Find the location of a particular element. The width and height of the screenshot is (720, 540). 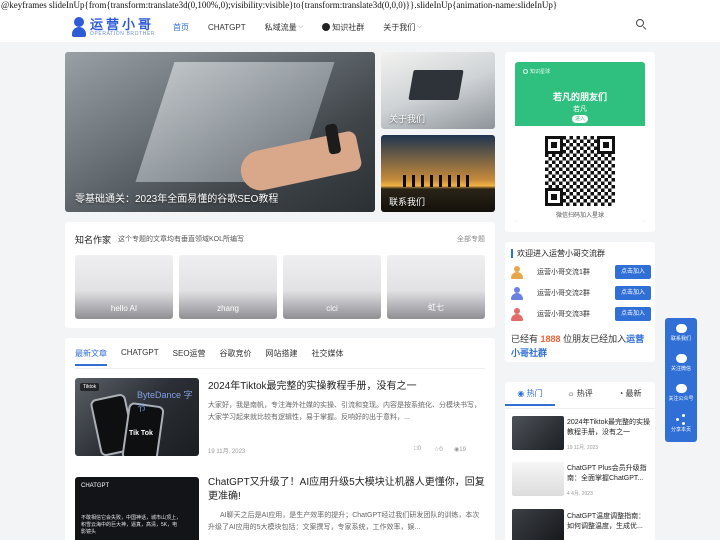

nav-home: 首页 is located at coordinates (181, 27).